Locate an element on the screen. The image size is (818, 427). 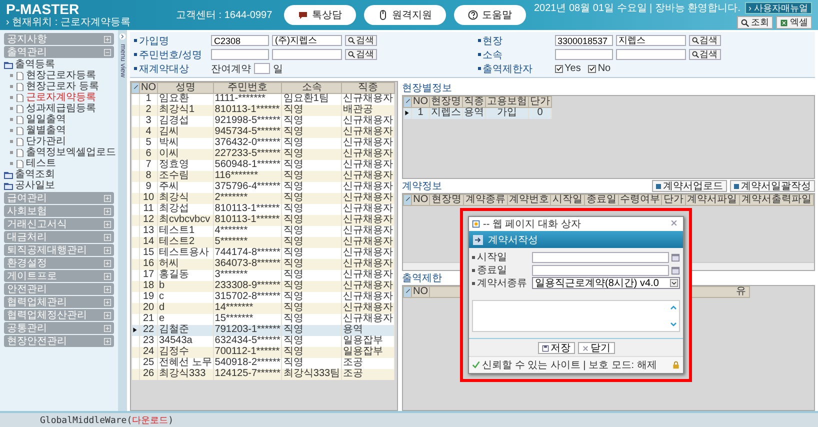
table-cell: 일용잡부 is located at coordinates (368, 352).